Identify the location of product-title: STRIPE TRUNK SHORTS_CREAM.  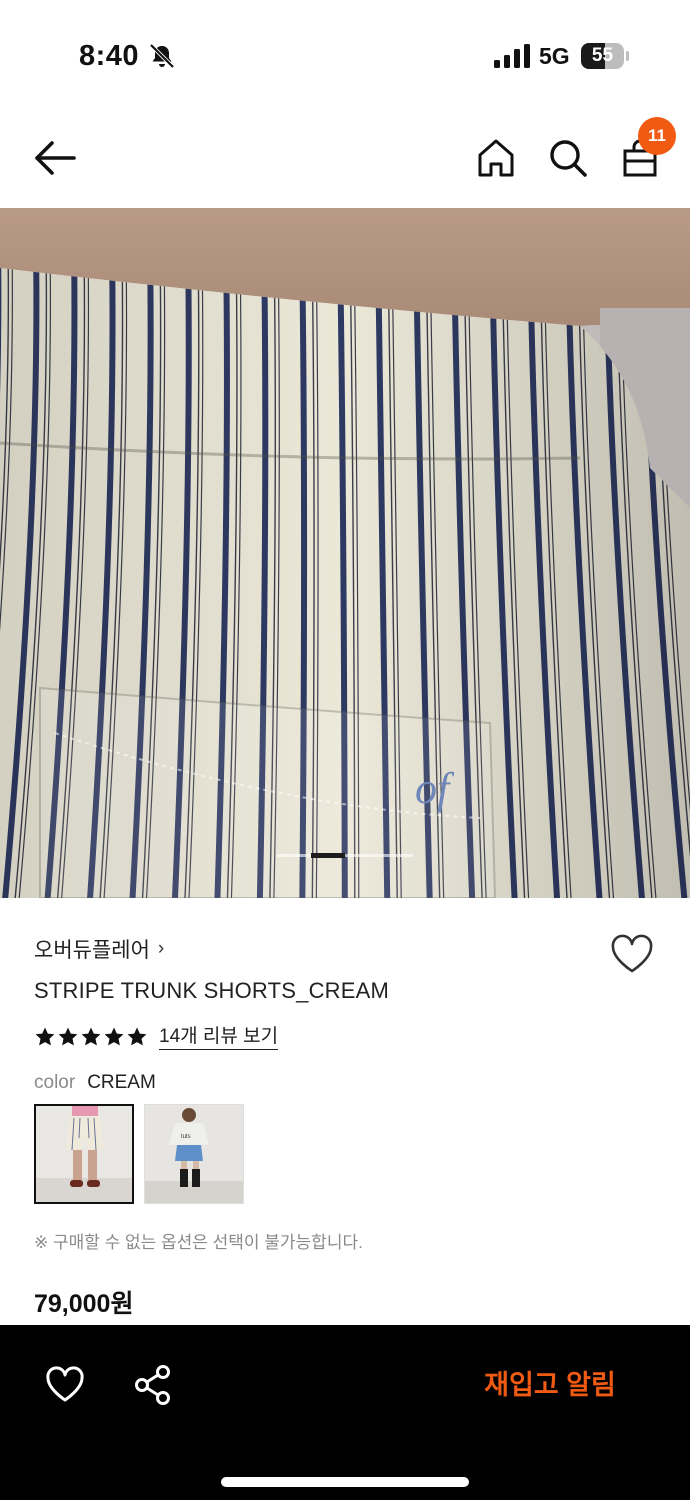
(212, 990).